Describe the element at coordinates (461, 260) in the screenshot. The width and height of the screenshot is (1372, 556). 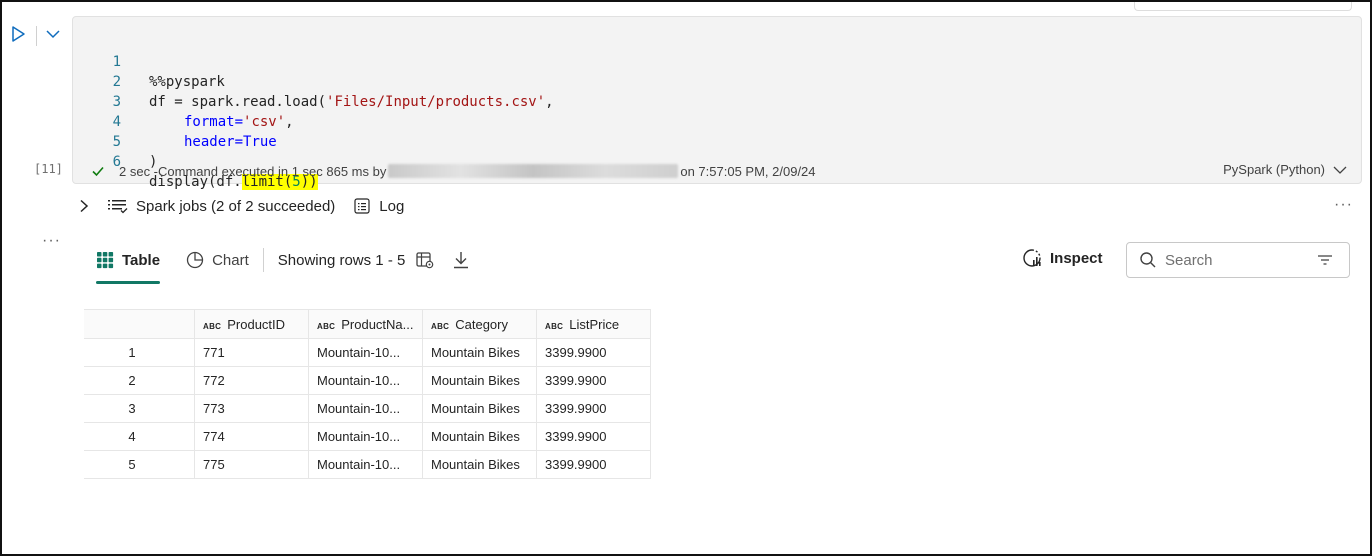
I see `download-icon` at that location.